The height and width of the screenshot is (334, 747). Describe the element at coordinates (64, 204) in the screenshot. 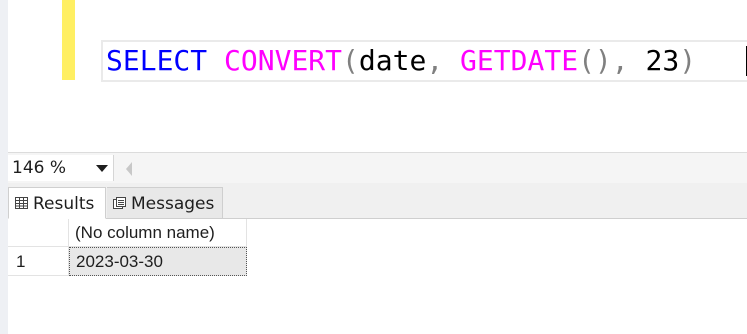

I see `tab-results-label: Results` at that location.